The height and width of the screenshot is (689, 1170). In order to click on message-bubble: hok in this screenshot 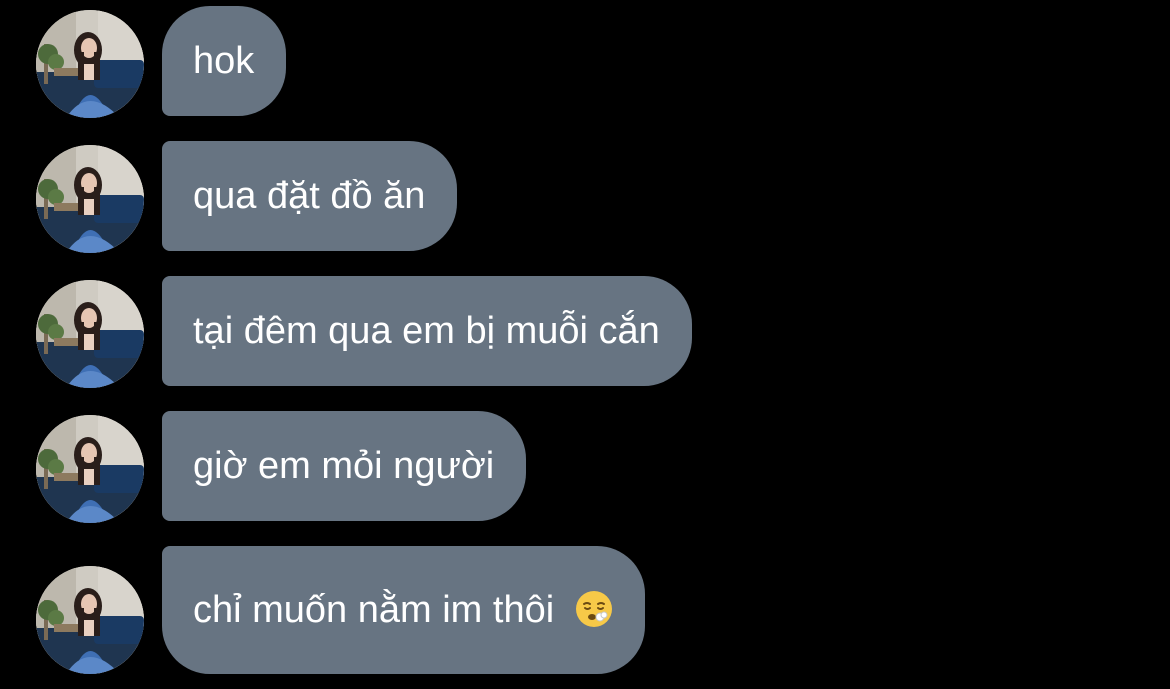, I will do `click(224, 61)`.